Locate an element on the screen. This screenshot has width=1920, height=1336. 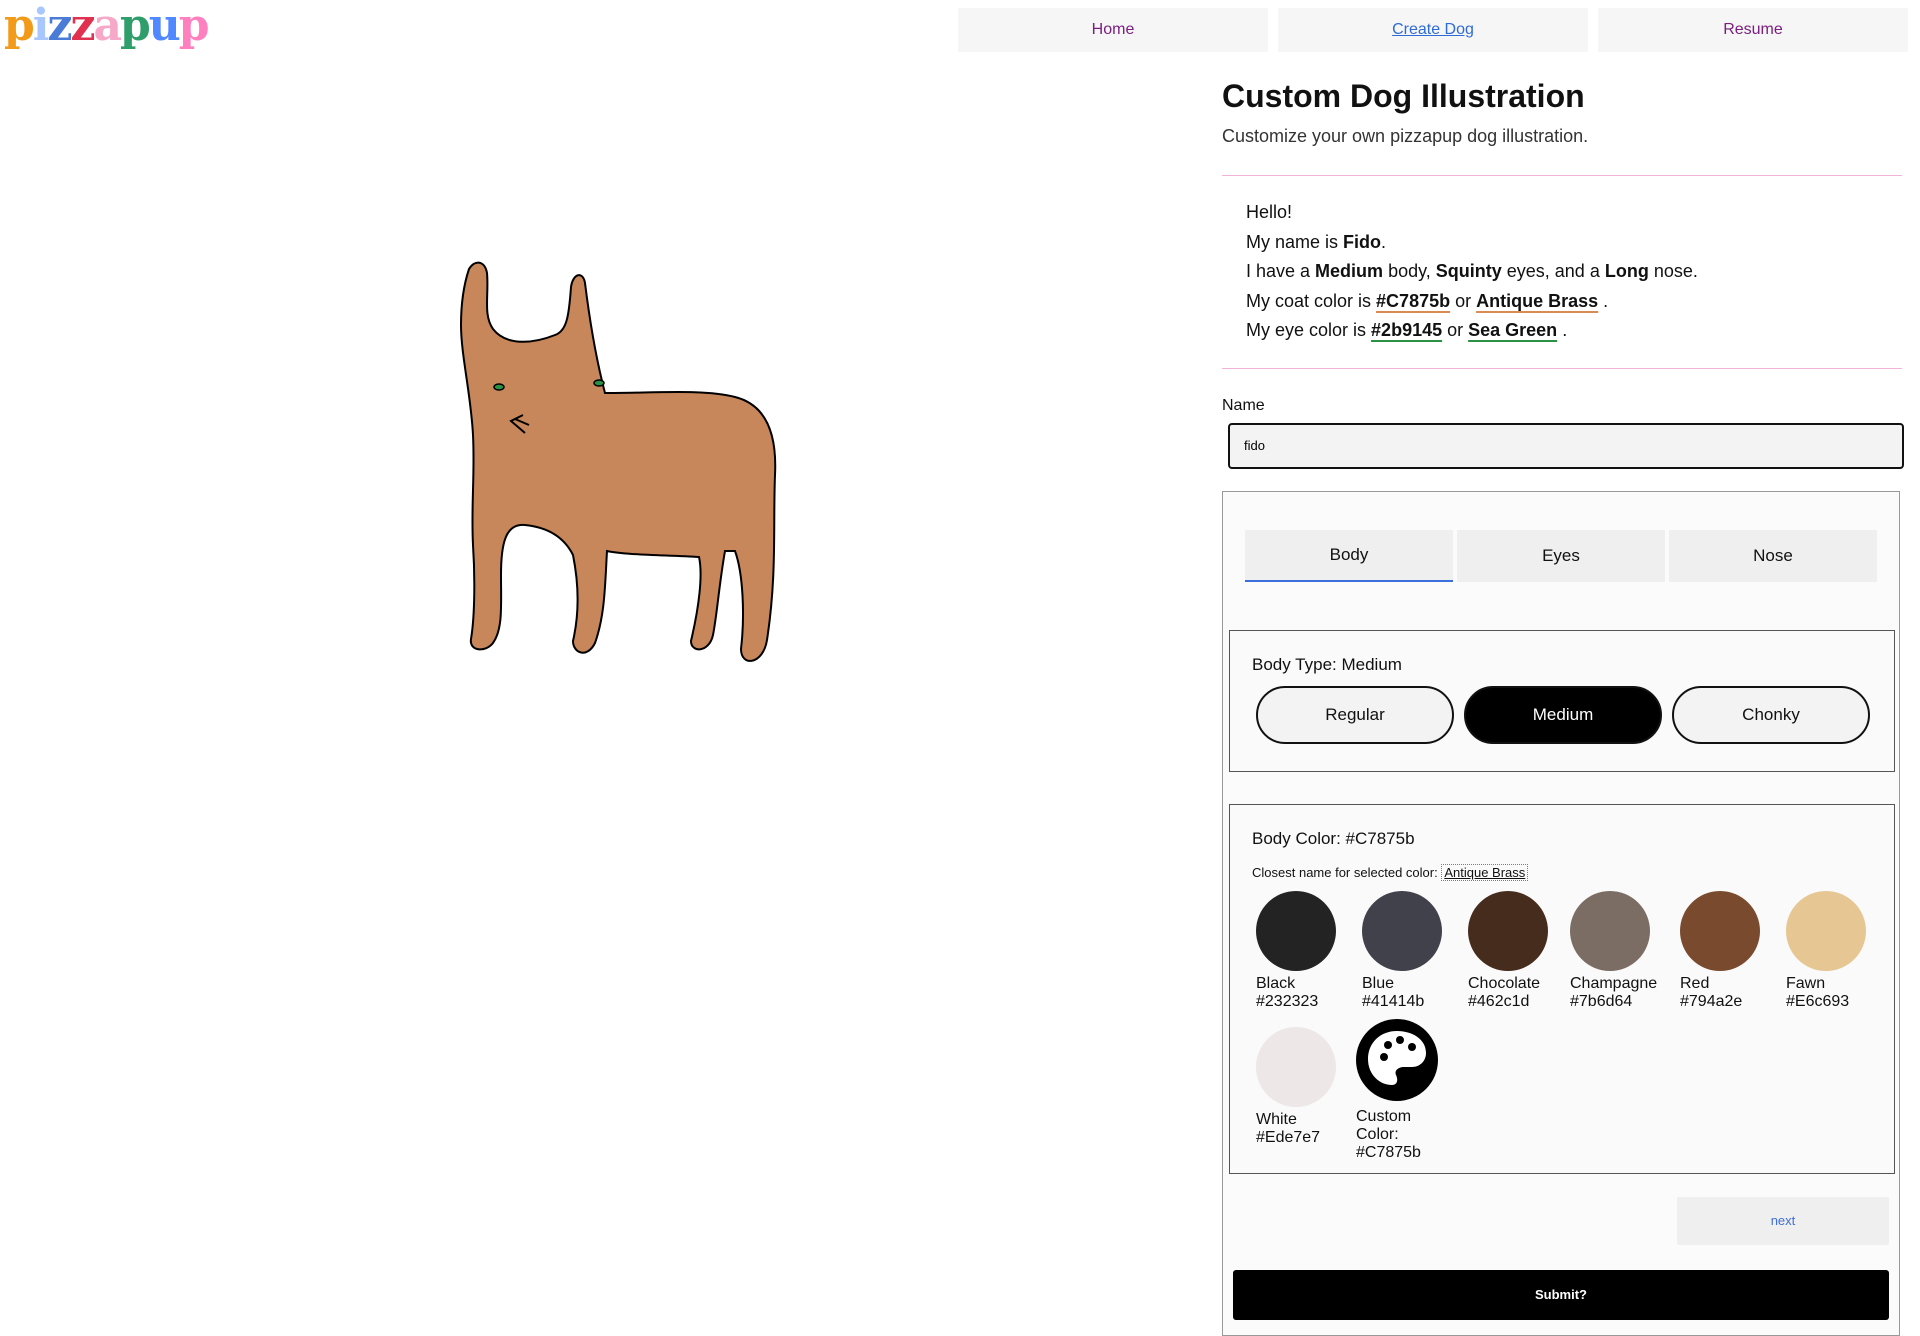
coat-hex: #C7875b is located at coordinates (1413, 300).